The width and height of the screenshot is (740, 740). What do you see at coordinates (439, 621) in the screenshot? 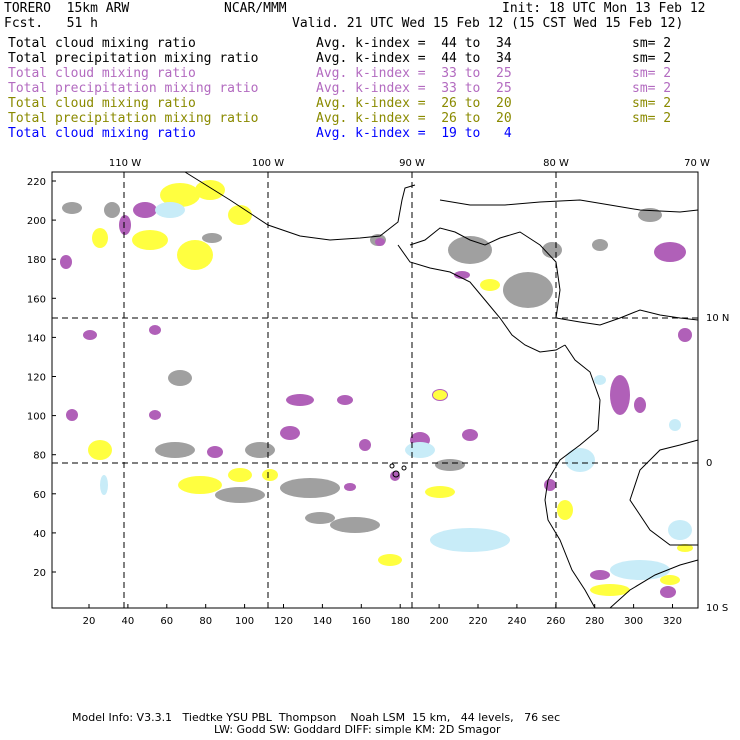
I see `x-tick-label: 200` at bounding box center [439, 621].